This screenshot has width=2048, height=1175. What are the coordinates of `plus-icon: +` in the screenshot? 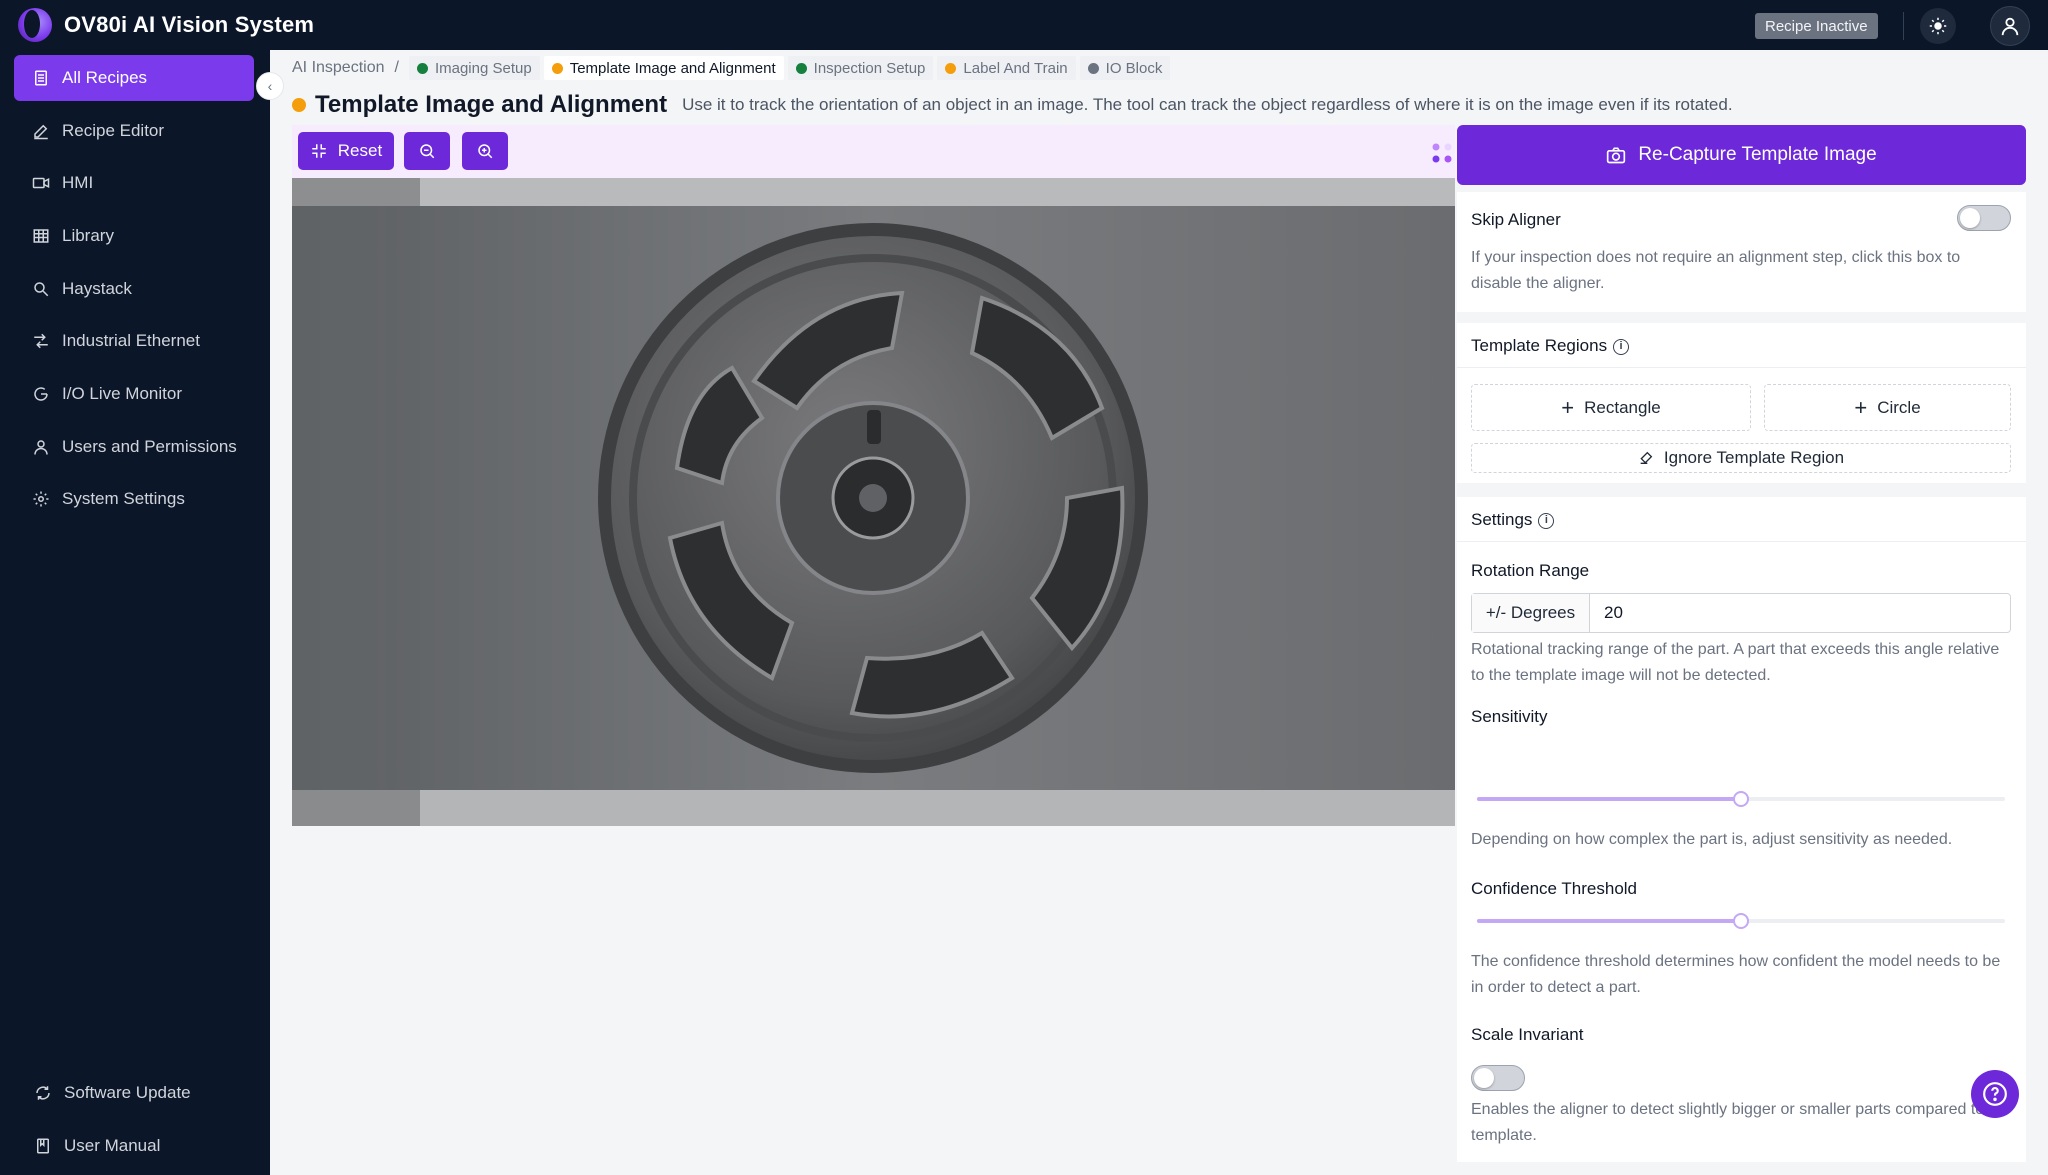 It's located at (1861, 407).